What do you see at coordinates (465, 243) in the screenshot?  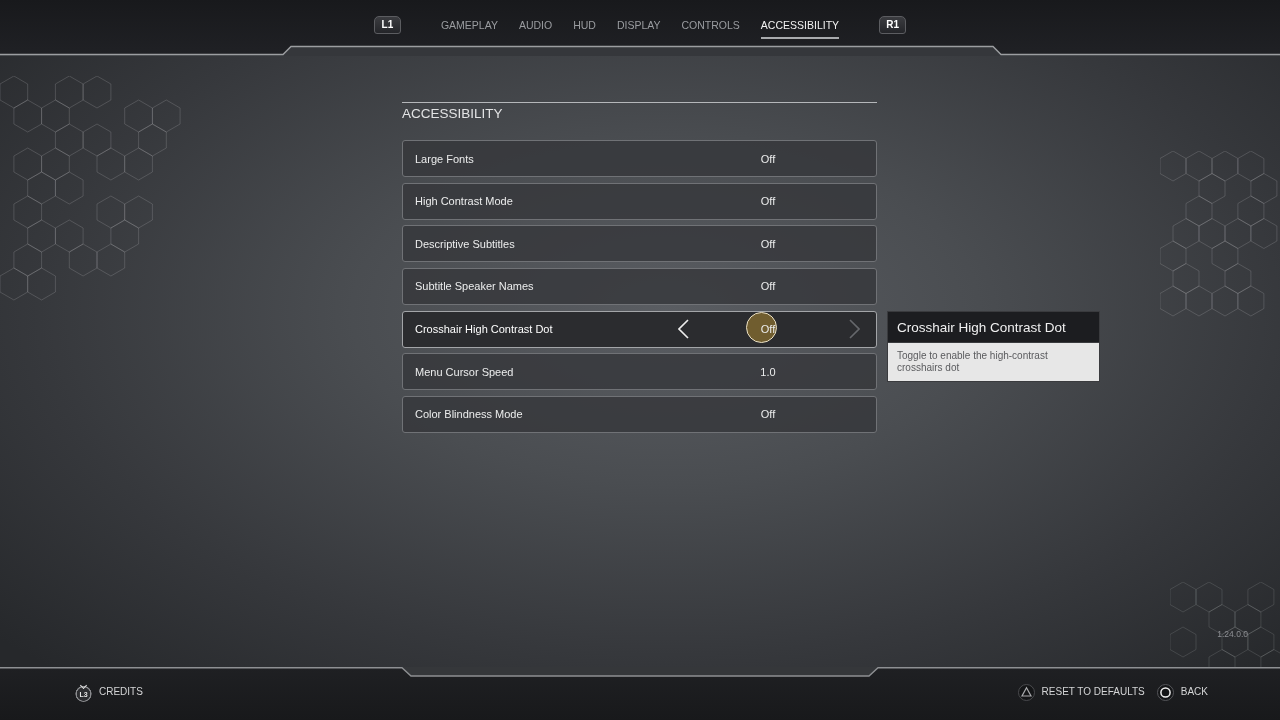 I see `setting-label: Descriptive Subtitles` at bounding box center [465, 243].